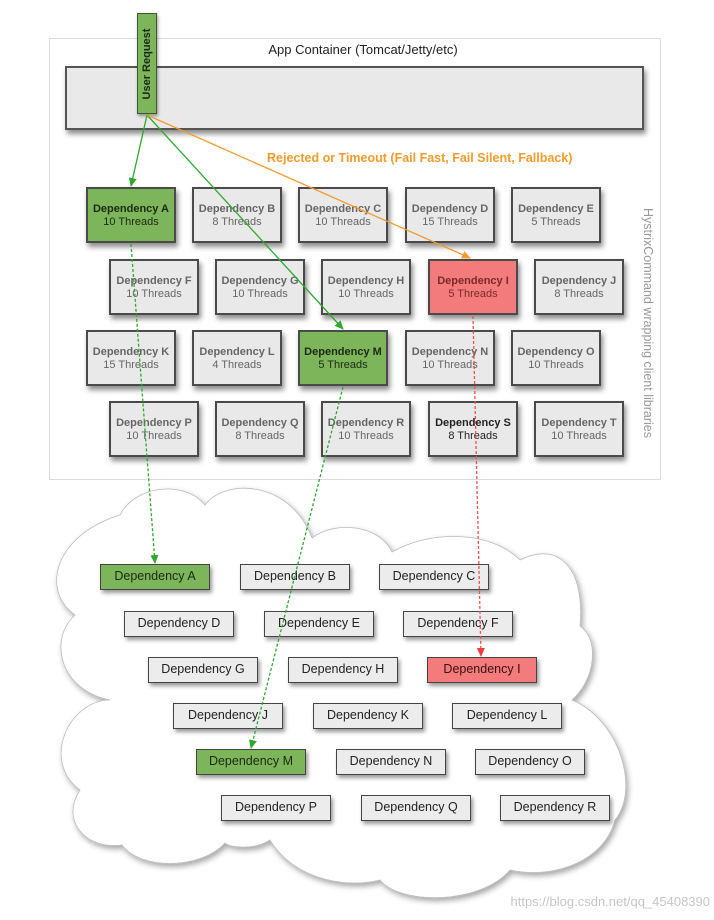  Describe the element at coordinates (319, 624) in the screenshot. I see `remote-dependency-e: Dependency E` at that location.